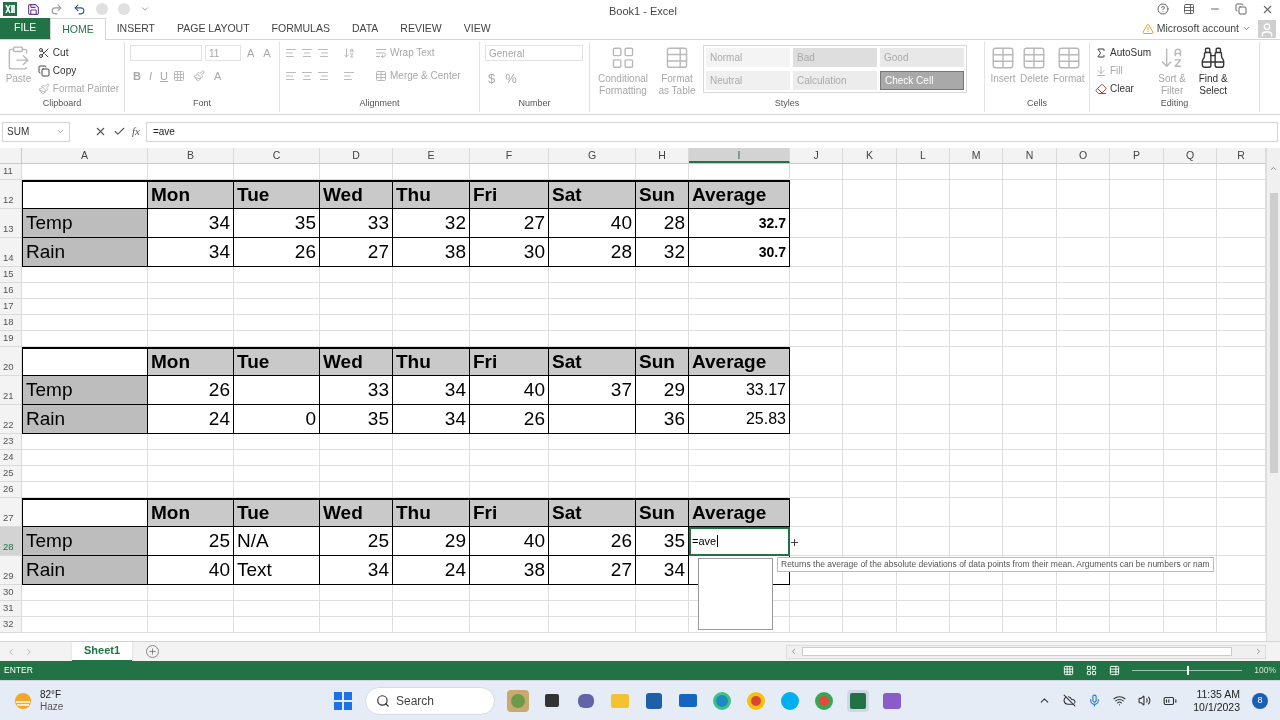 The height and width of the screenshot is (720, 1280). Describe the element at coordinates (145, 9) in the screenshot. I see `customize-caret-icon` at that location.